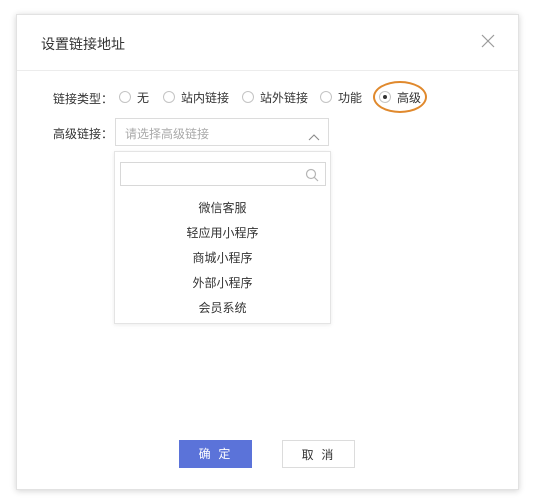 The image size is (535, 503). I want to click on advanced-link-dropdown: 微信客服 轻应用小程序 商城小程序 外部小程序 会员系统, so click(222, 237).